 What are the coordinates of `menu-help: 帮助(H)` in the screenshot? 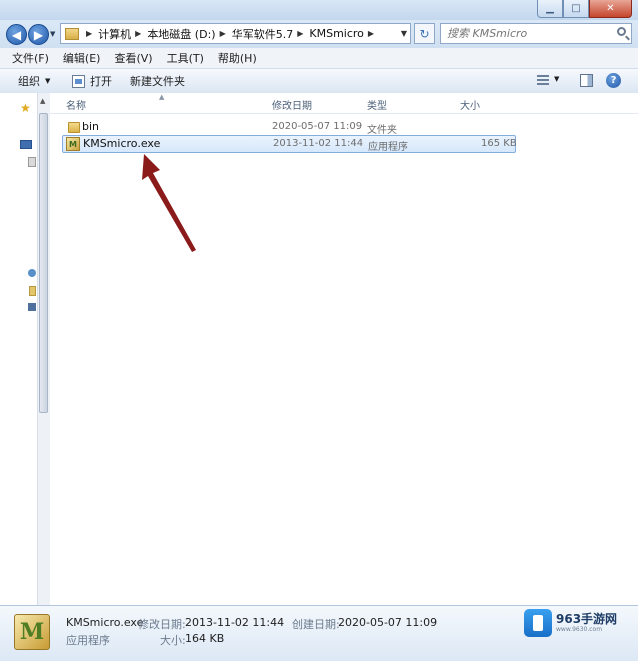 It's located at (237, 58).